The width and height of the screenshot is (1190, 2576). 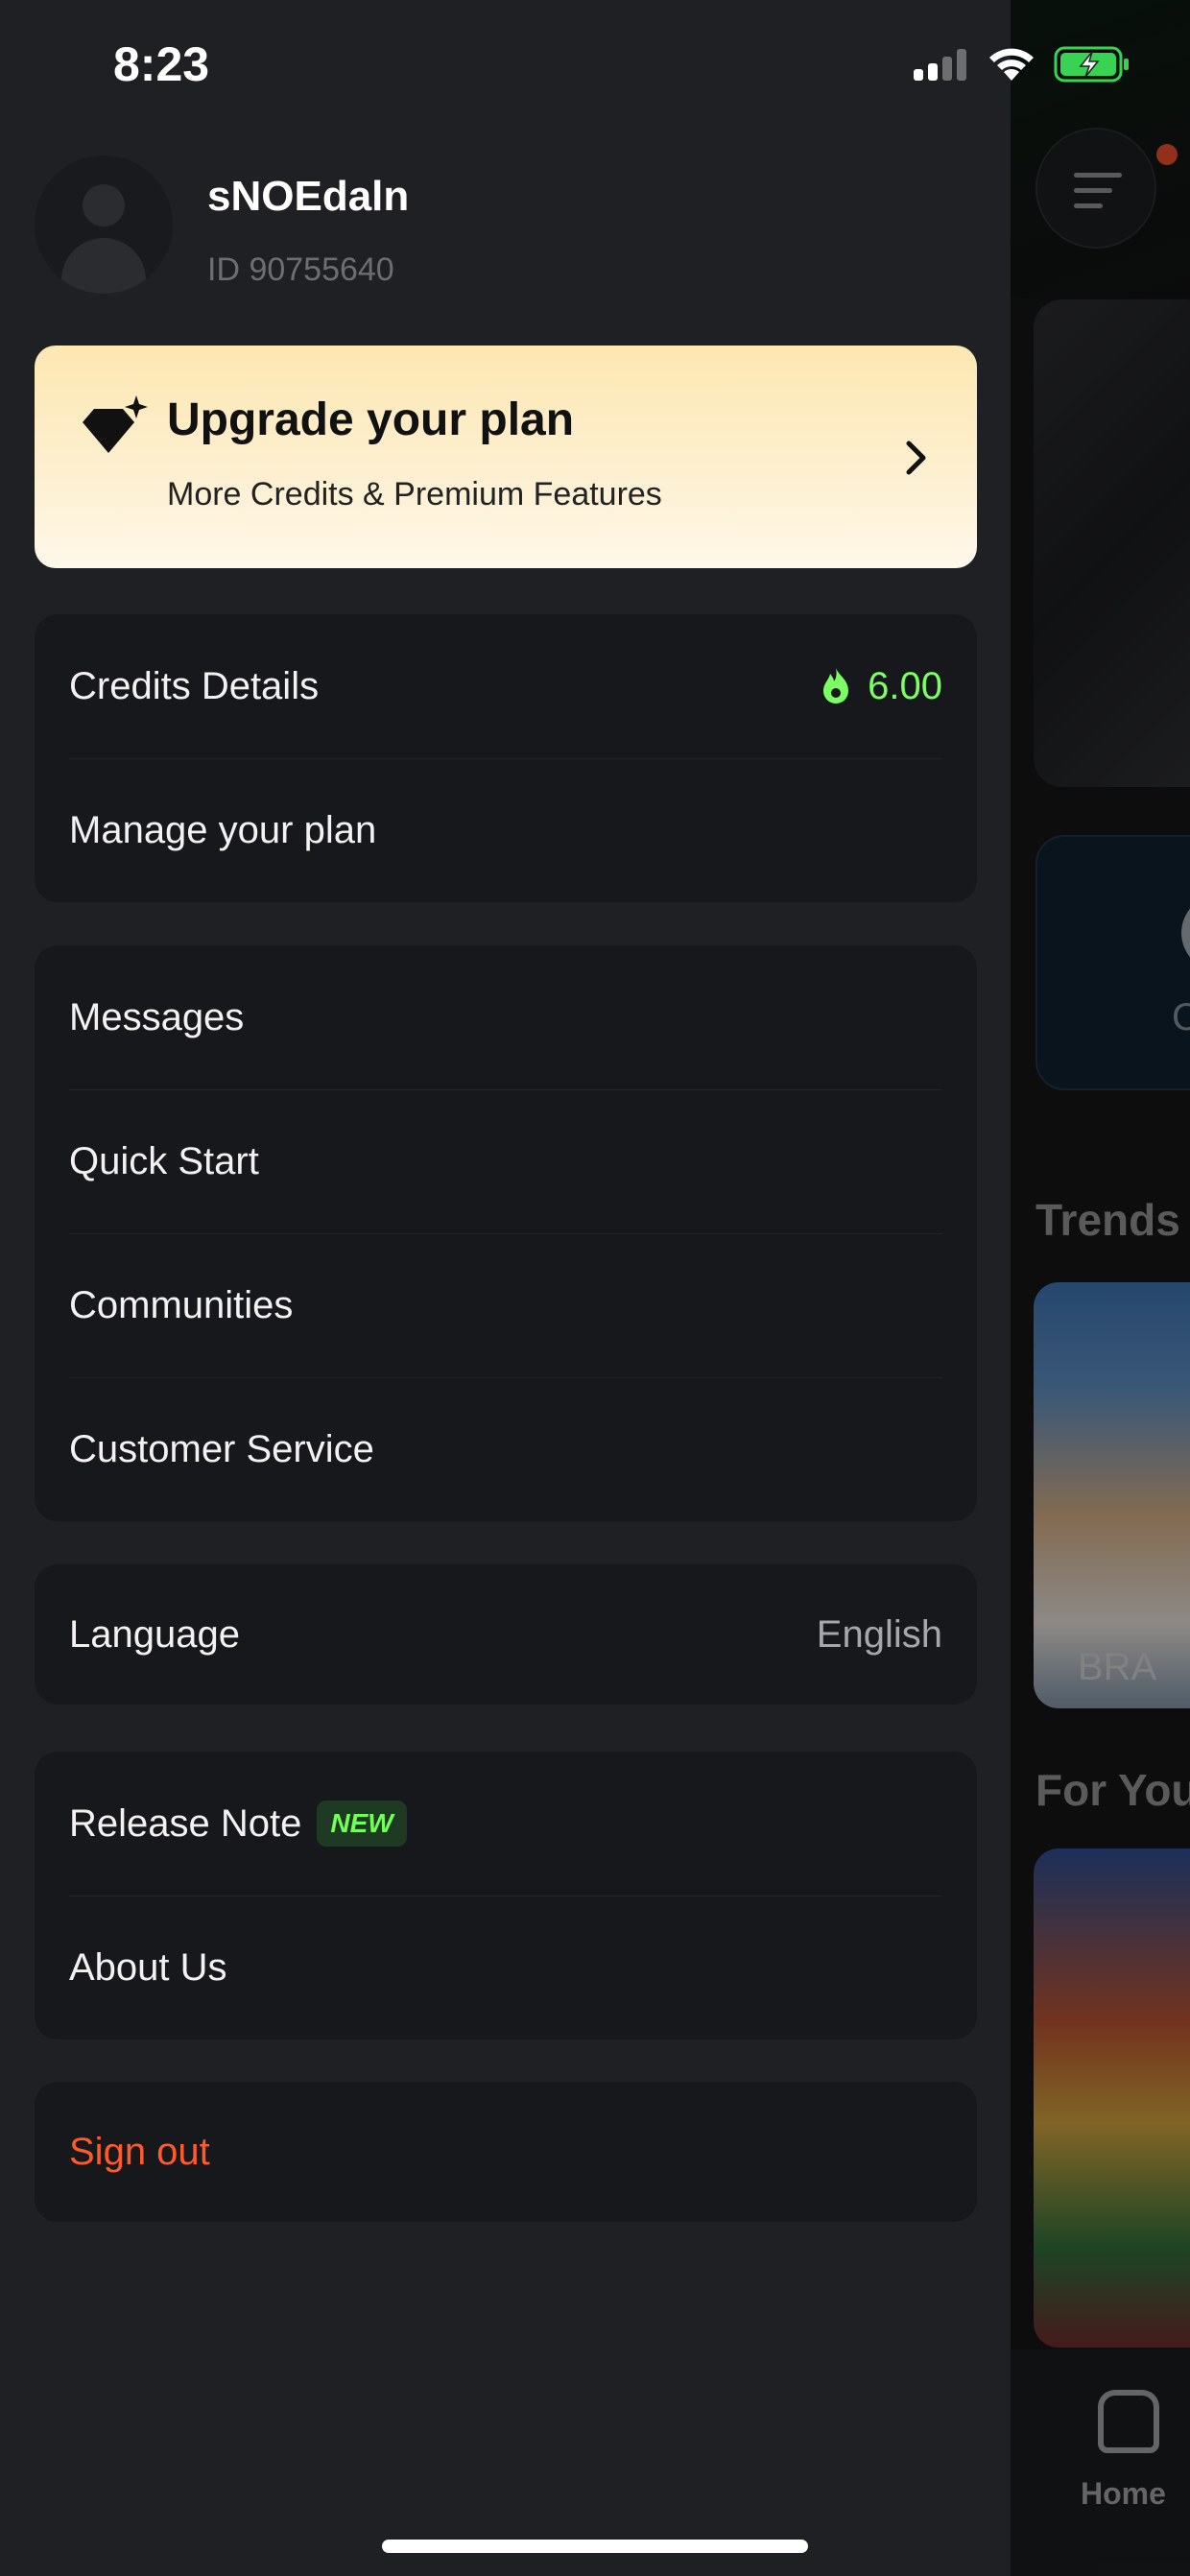 I want to click on flame-icon, so click(x=836, y=686).